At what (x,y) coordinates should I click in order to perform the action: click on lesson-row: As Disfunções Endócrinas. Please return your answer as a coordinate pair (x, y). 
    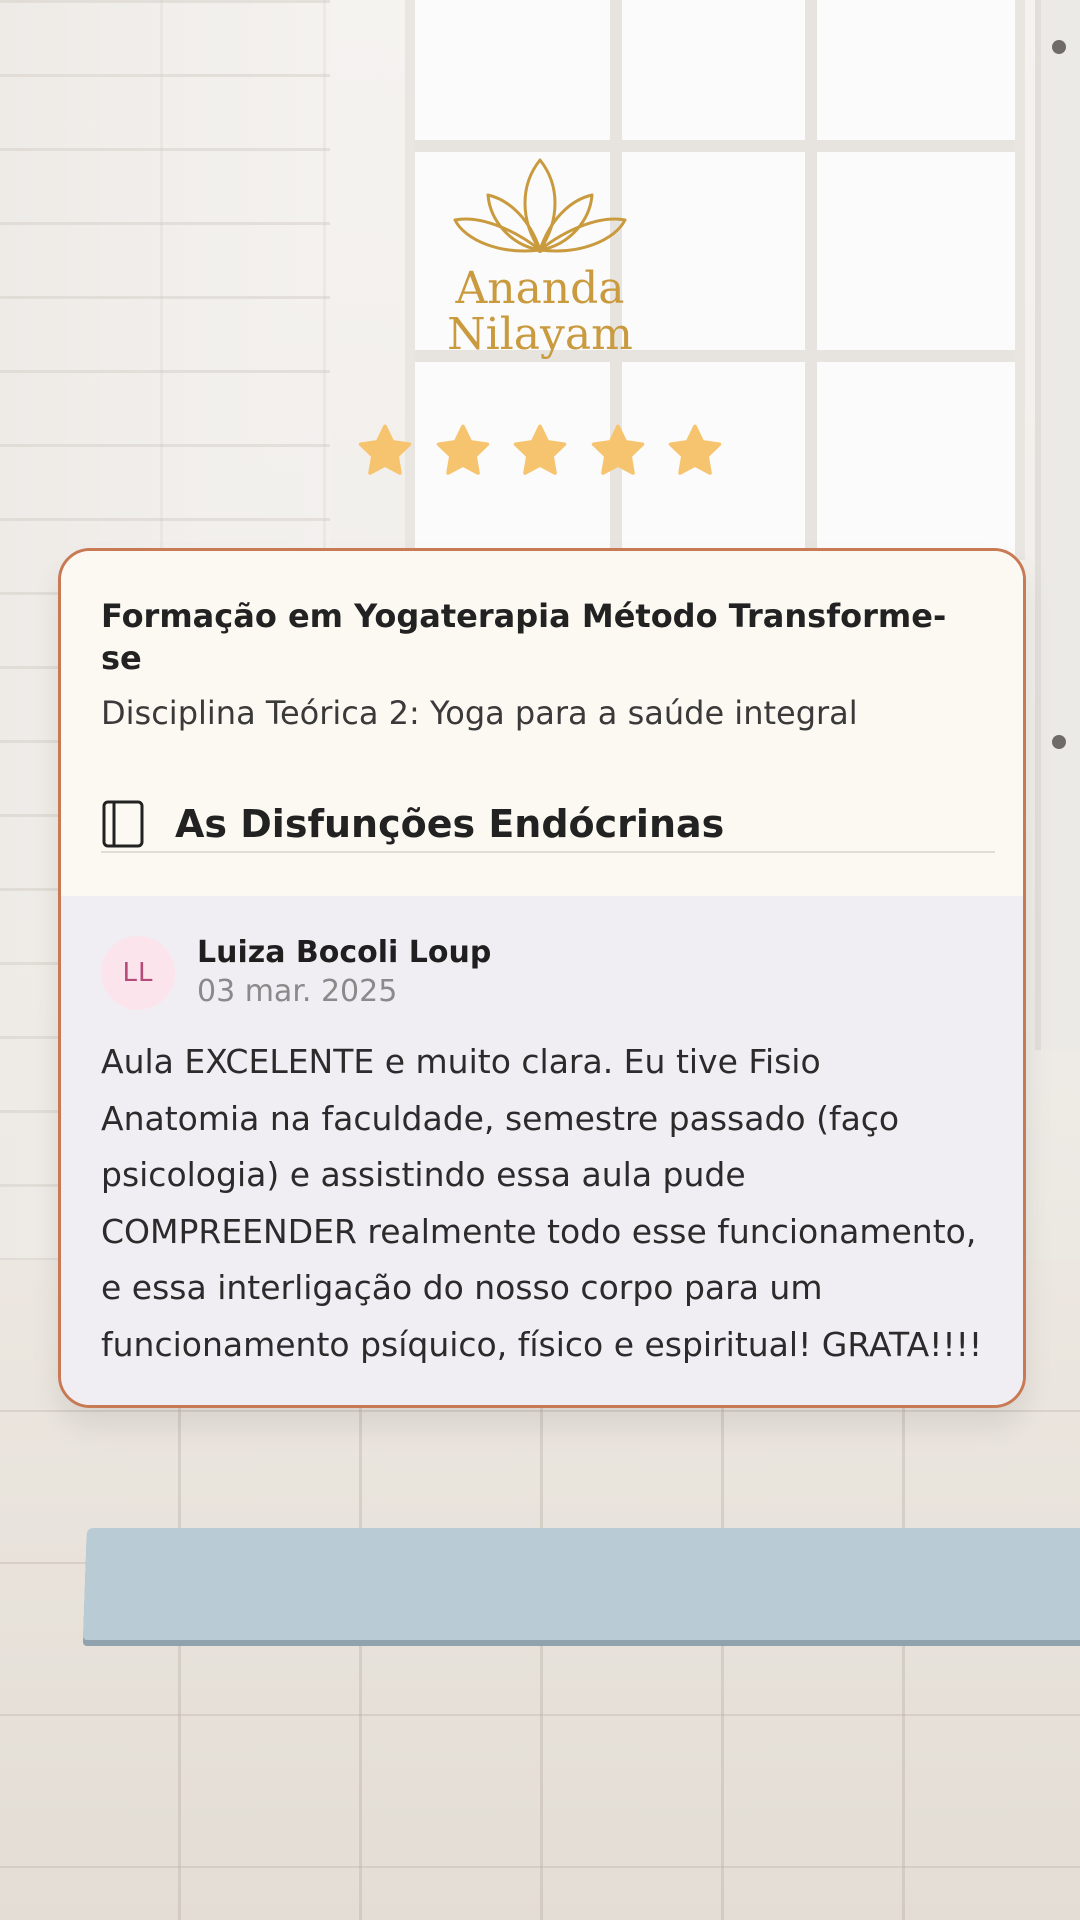
    Looking at the image, I should click on (542, 824).